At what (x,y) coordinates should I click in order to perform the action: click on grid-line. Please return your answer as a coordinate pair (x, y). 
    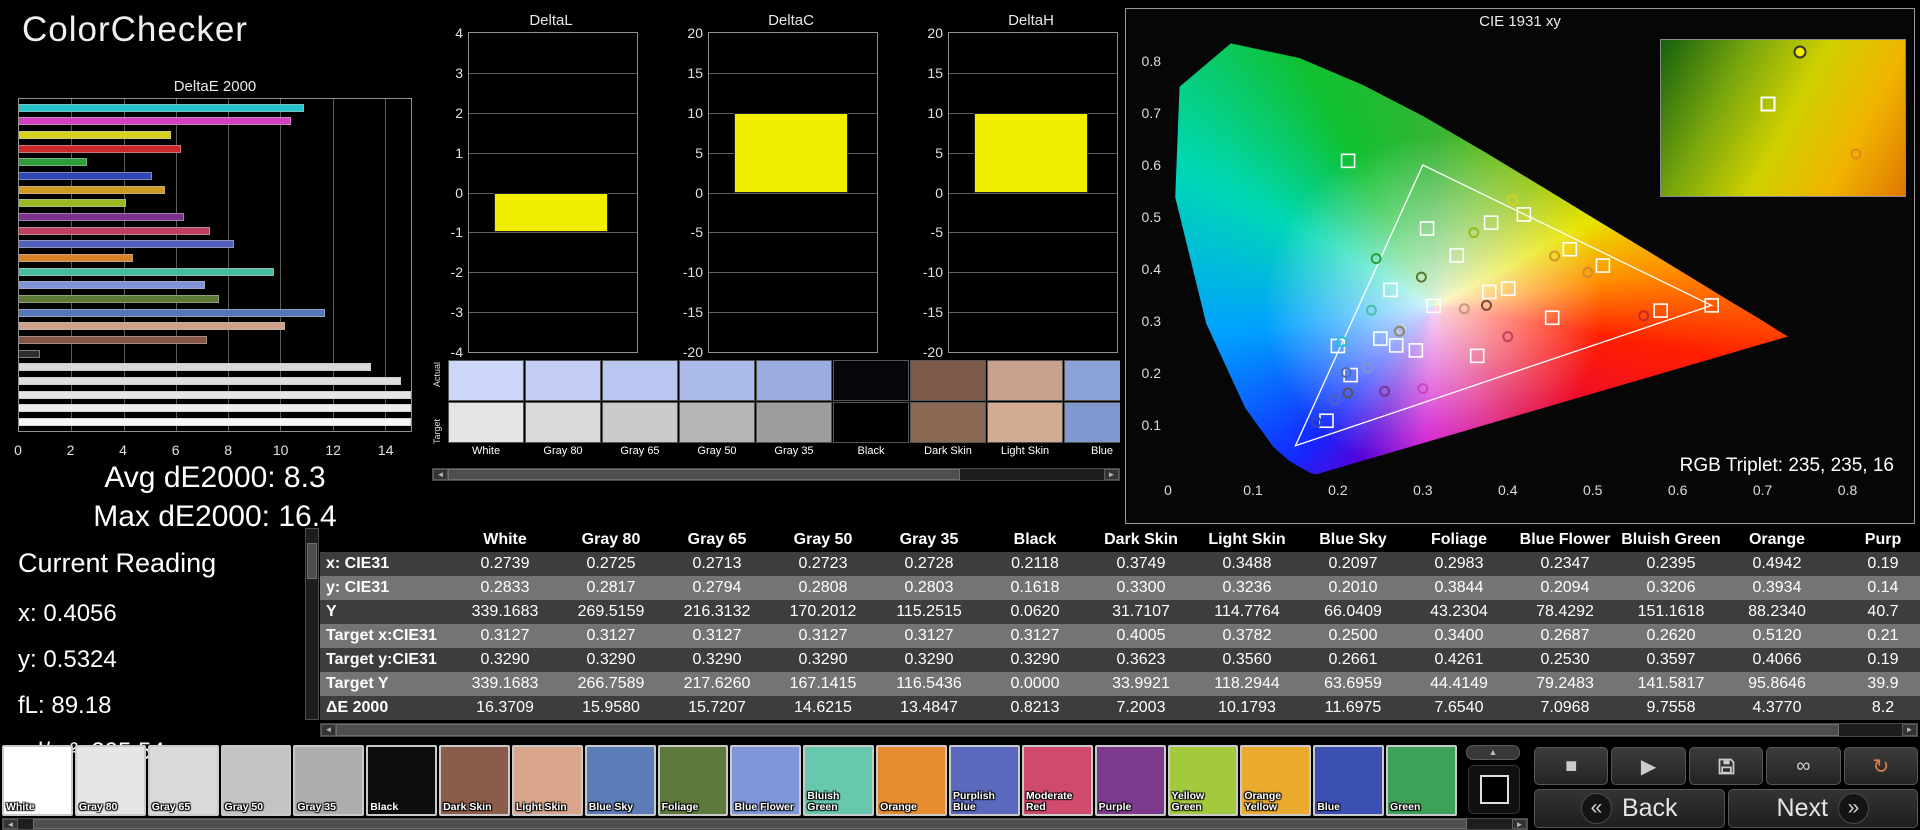
    Looking at the image, I should click on (553, 273).